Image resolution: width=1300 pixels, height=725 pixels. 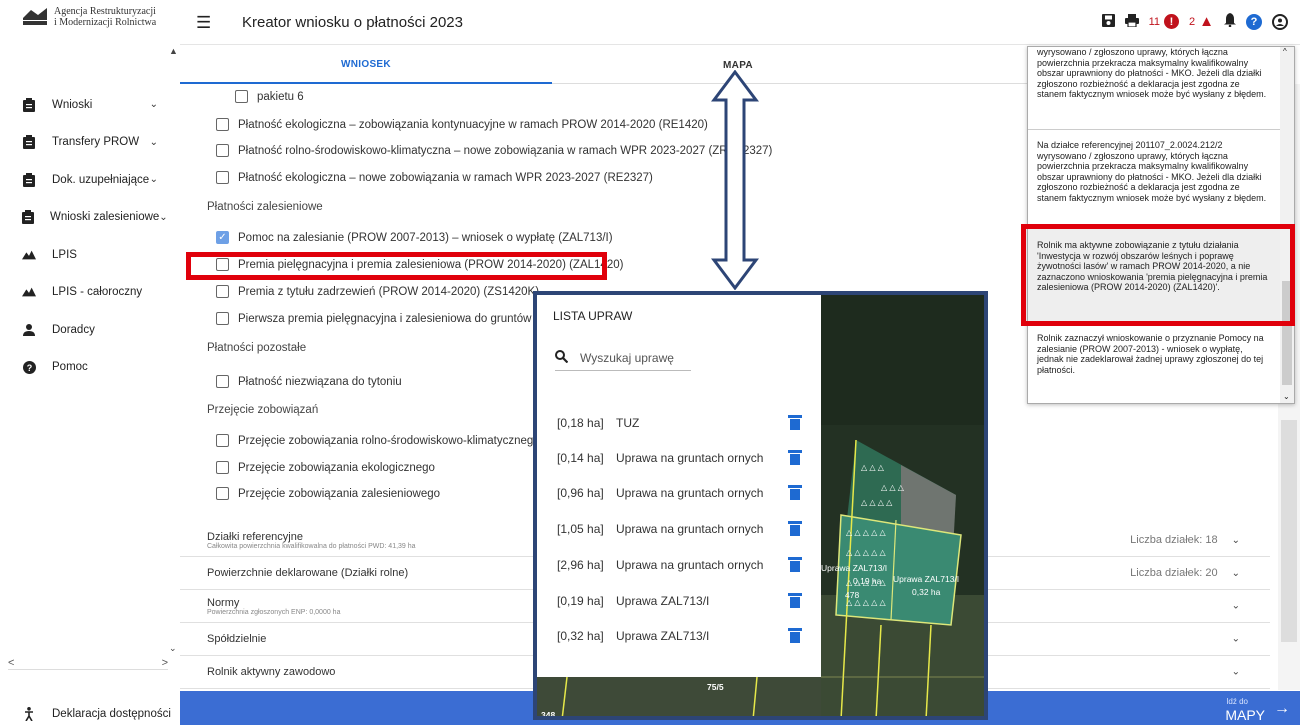 What do you see at coordinates (85, 143) in the screenshot?
I see `sidebar-item-transfery: Transfery PROW ⌄` at bounding box center [85, 143].